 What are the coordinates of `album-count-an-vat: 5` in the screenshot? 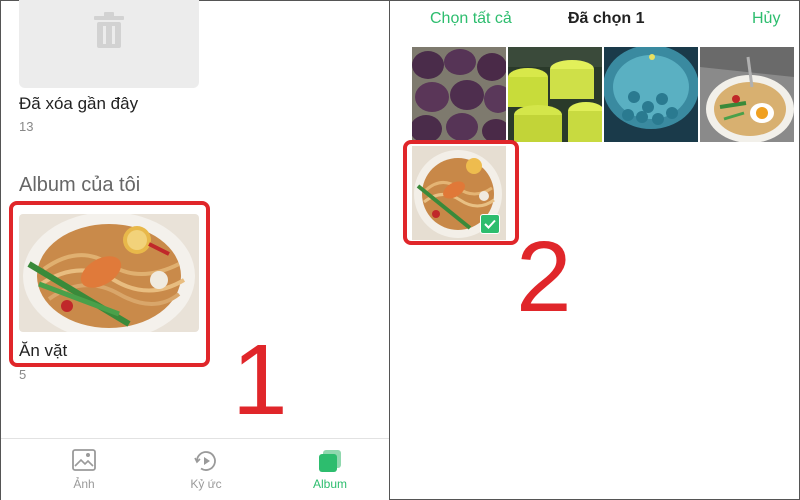 It's located at (23, 374).